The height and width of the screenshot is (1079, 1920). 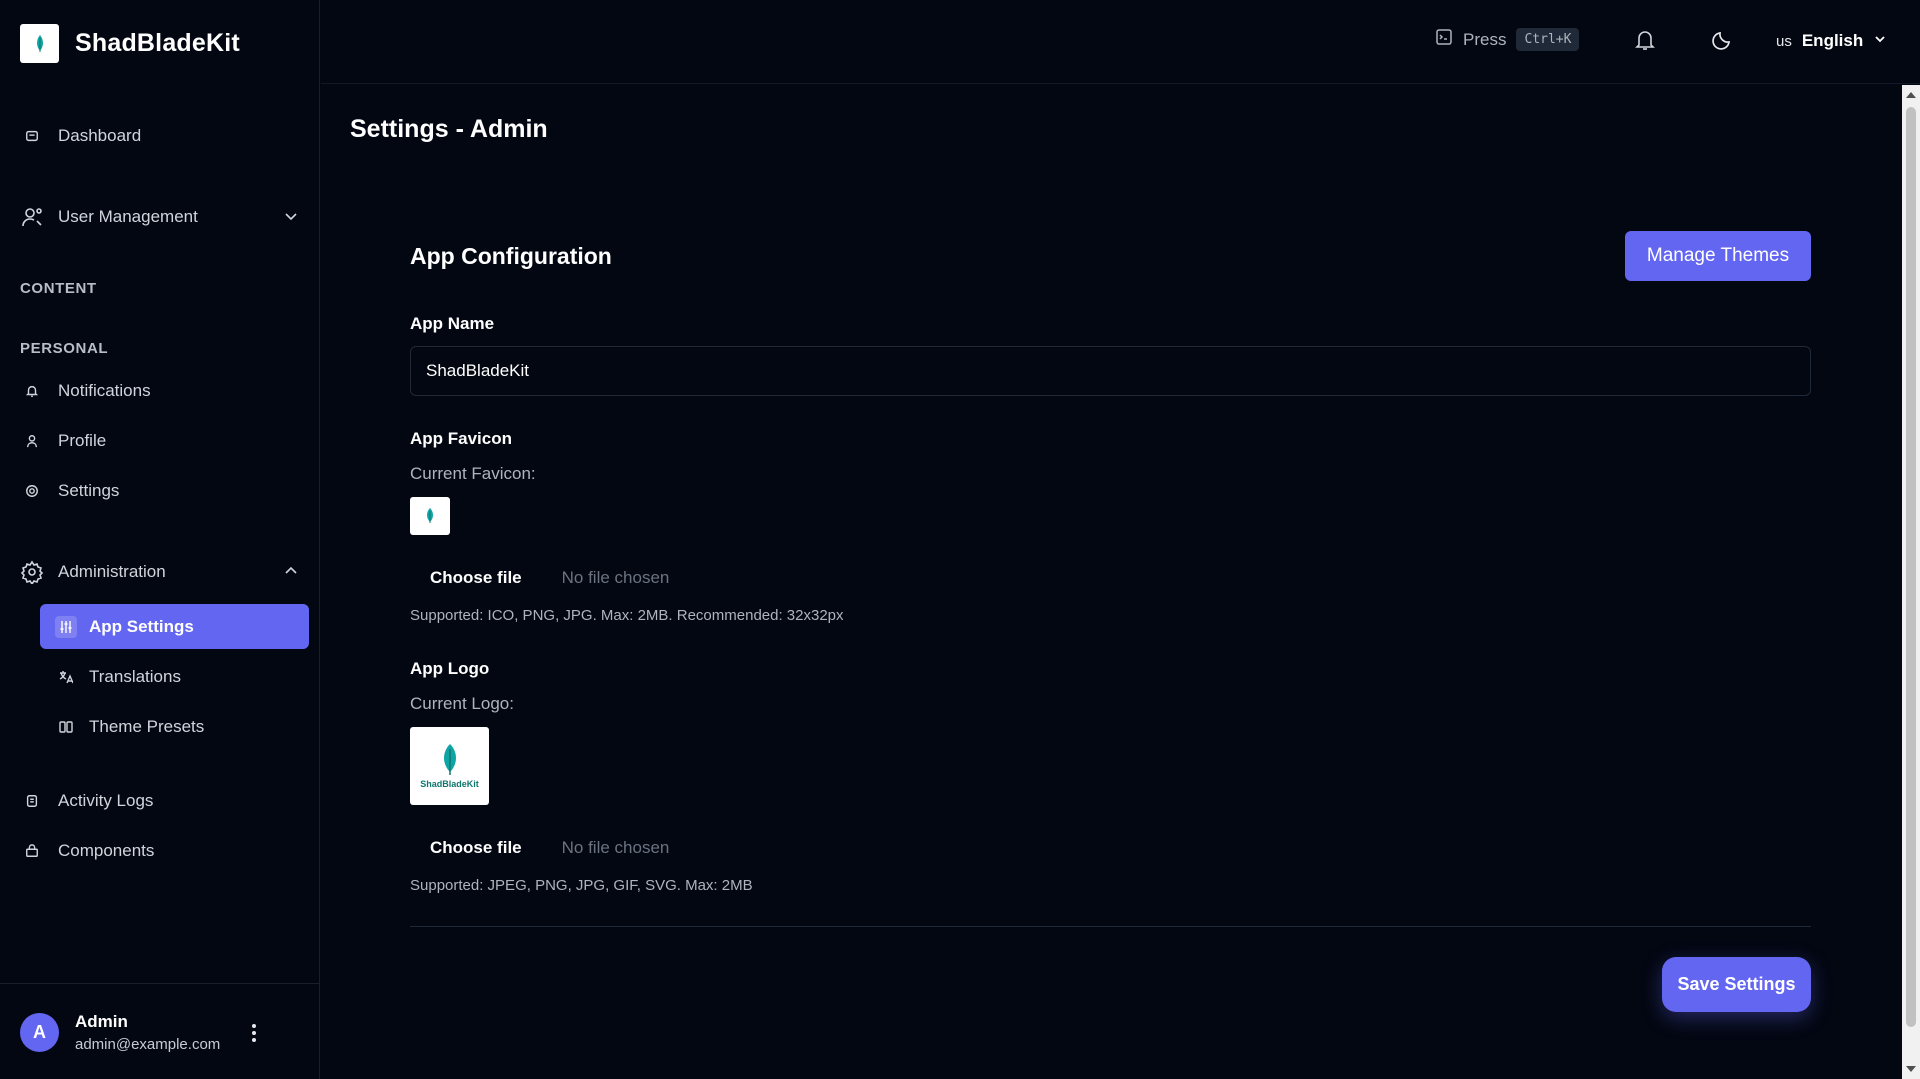 I want to click on sidebar-item-label: Settings, so click(x=89, y=490).